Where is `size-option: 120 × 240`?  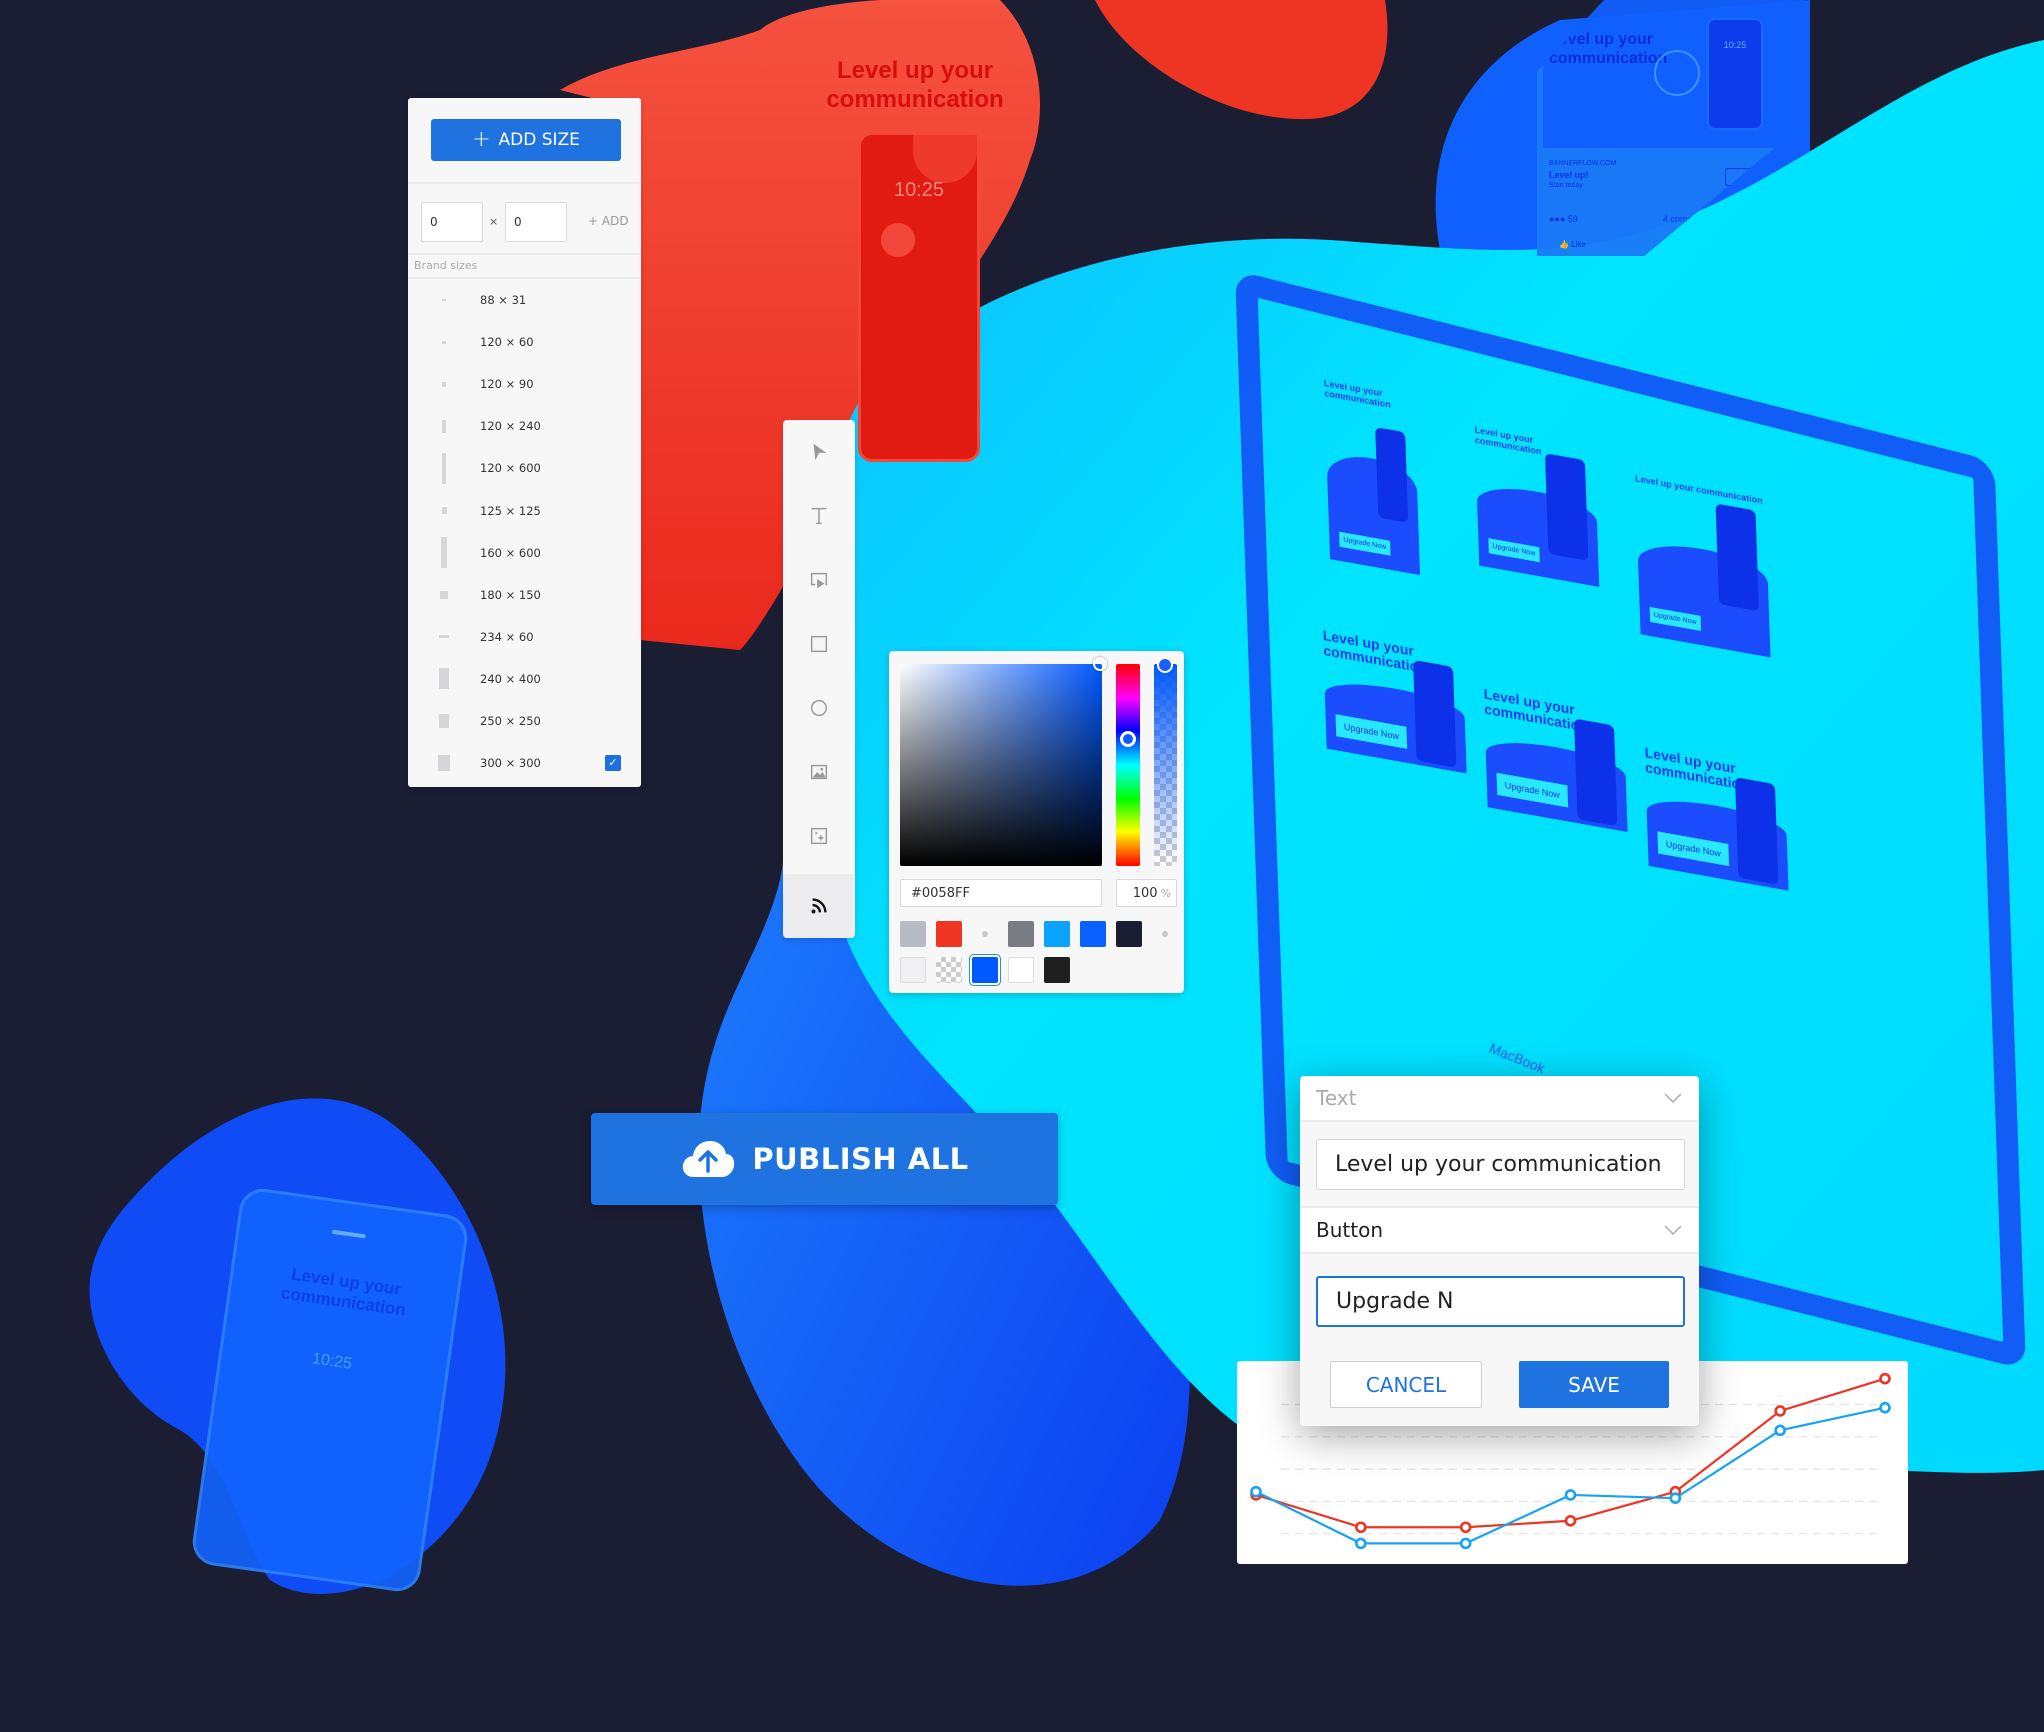
size-option: 120 × 240 is located at coordinates (524, 426).